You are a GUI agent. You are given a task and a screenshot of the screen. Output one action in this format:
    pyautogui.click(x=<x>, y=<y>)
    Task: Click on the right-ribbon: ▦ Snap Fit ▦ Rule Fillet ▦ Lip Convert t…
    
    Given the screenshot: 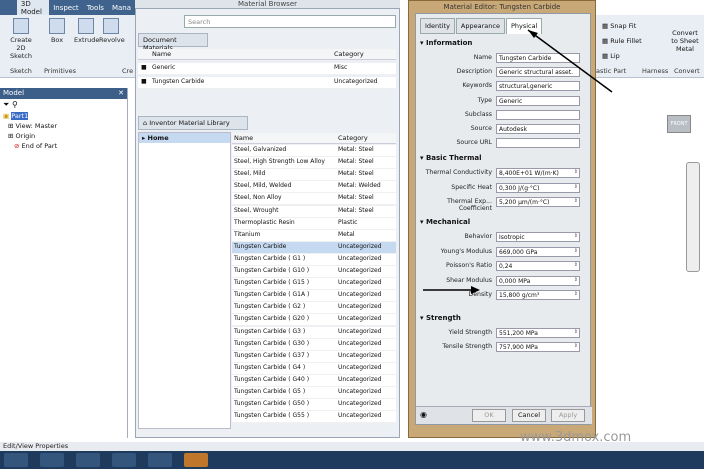 What is the action you would take?
    pyautogui.click(x=650, y=46)
    